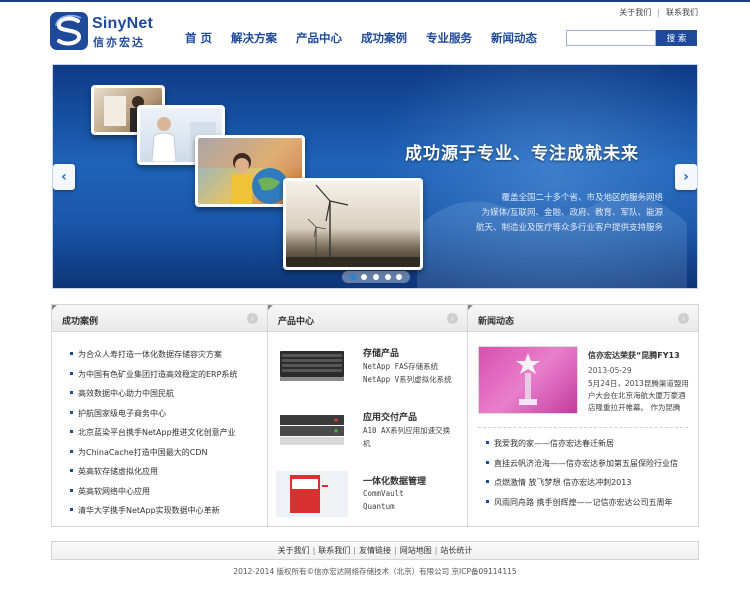 This screenshot has width=750, height=596. What do you see at coordinates (456, 550) in the screenshot?
I see `footer-link-stats: 站长统计` at bounding box center [456, 550].